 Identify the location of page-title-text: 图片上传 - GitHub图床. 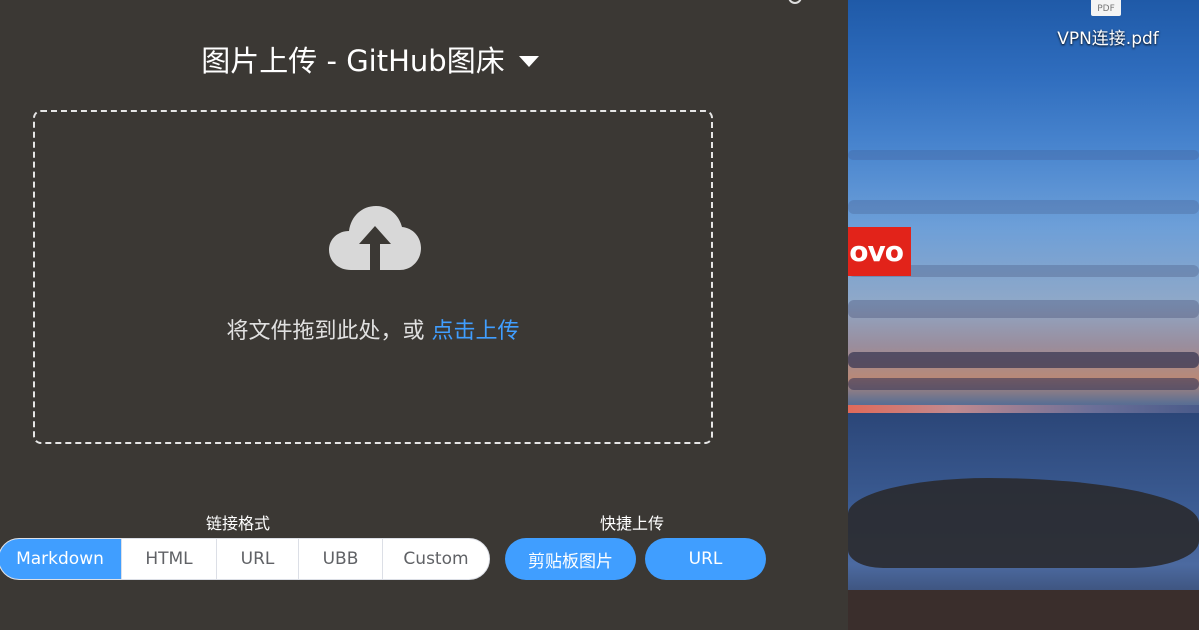
(353, 61).